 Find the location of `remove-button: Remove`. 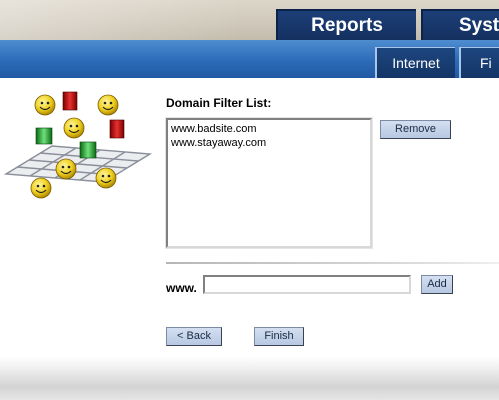

remove-button: Remove is located at coordinates (415, 129).